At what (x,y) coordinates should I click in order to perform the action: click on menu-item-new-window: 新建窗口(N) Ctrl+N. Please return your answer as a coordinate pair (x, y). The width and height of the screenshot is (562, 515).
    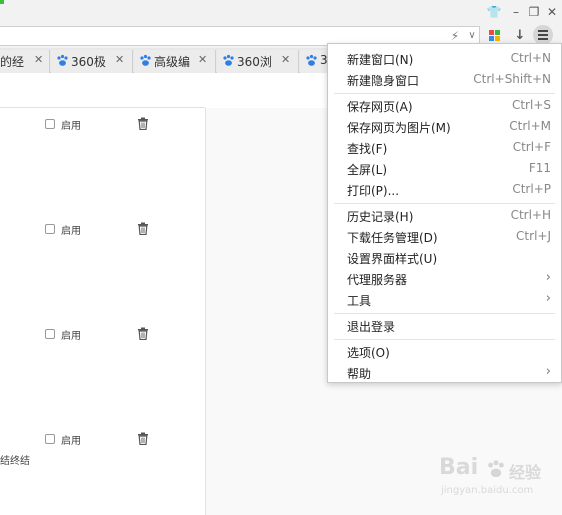
    Looking at the image, I should click on (444, 58).